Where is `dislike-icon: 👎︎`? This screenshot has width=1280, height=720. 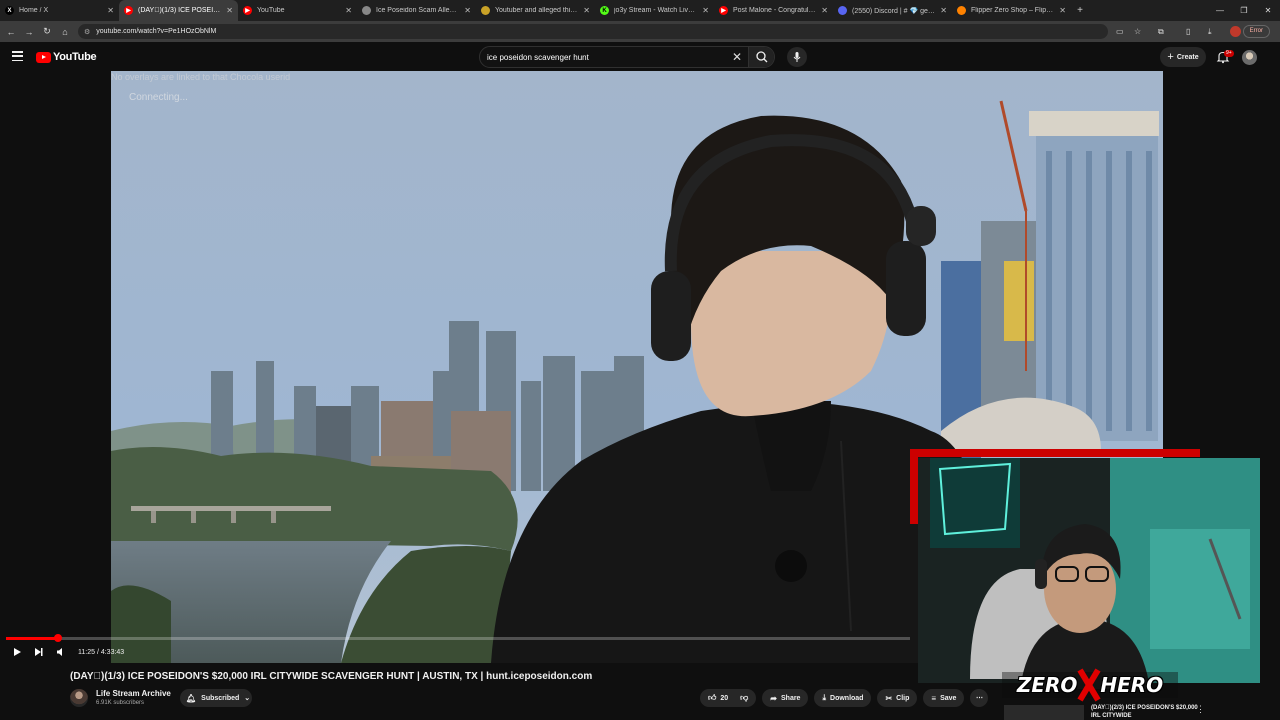
dislike-icon: 👎︎ is located at coordinates (744, 698).